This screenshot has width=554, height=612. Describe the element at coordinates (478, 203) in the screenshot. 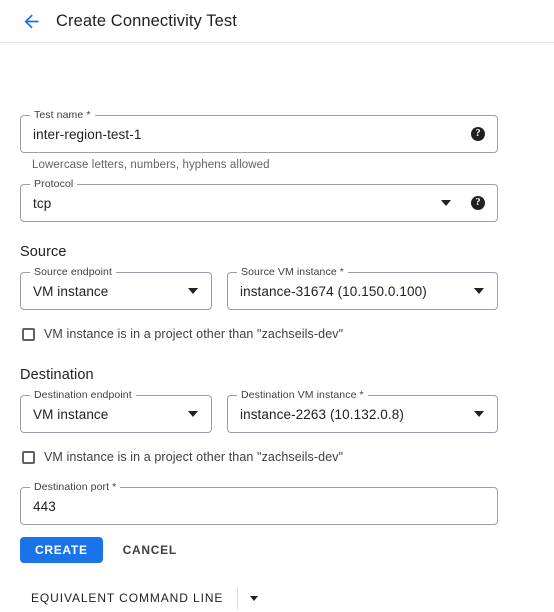

I see `protocol-help-icon: ?` at that location.